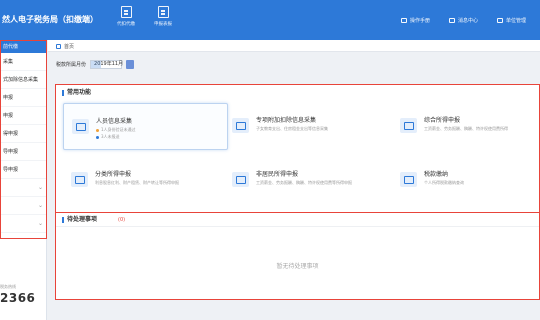  Describe the element at coordinates (297, 266) in the screenshot. I see `todo-empty-text: 暂无待处理事项` at that location.